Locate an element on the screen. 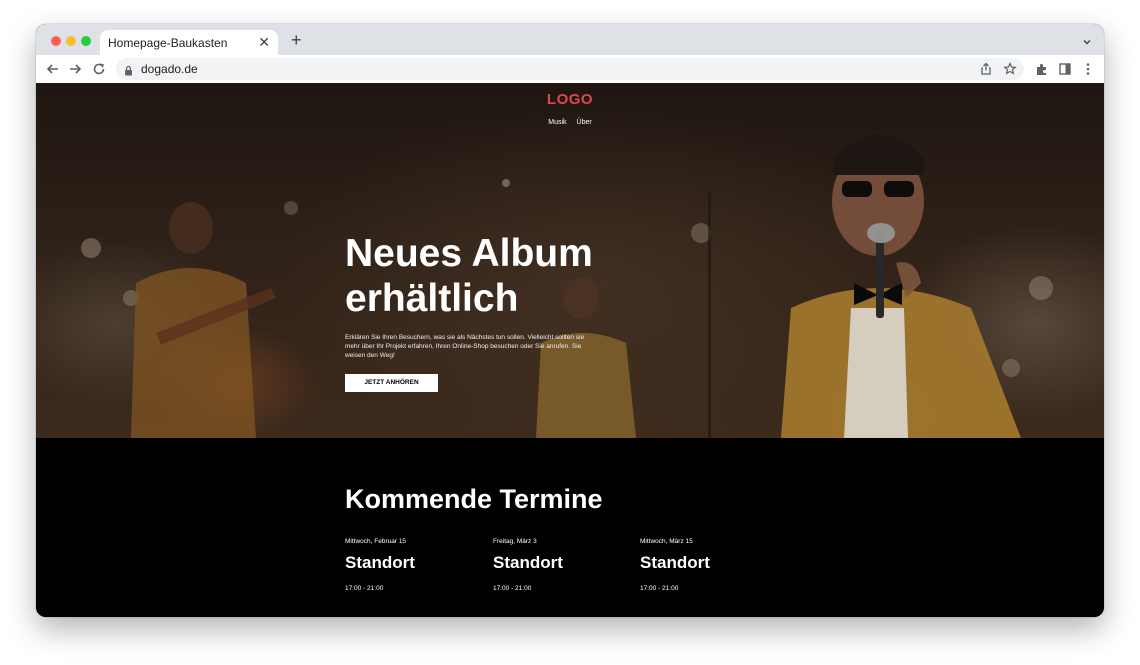 Image resolution: width=1140 pixels, height=665 pixels. event-date: Mittwoch, Februar 15 is located at coordinates (376, 541).